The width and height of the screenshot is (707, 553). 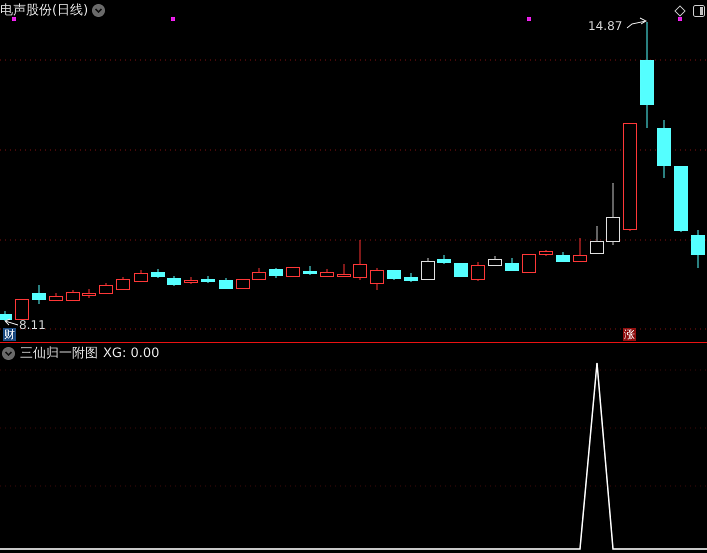 What do you see at coordinates (699, 11) in the screenshot?
I see `panel-toggle-icon` at bounding box center [699, 11].